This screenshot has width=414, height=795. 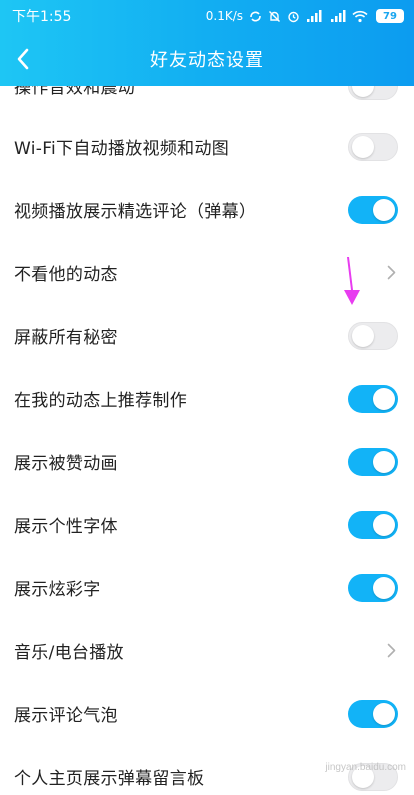 What do you see at coordinates (274, 16) in the screenshot?
I see `mute-bell-icon` at bounding box center [274, 16].